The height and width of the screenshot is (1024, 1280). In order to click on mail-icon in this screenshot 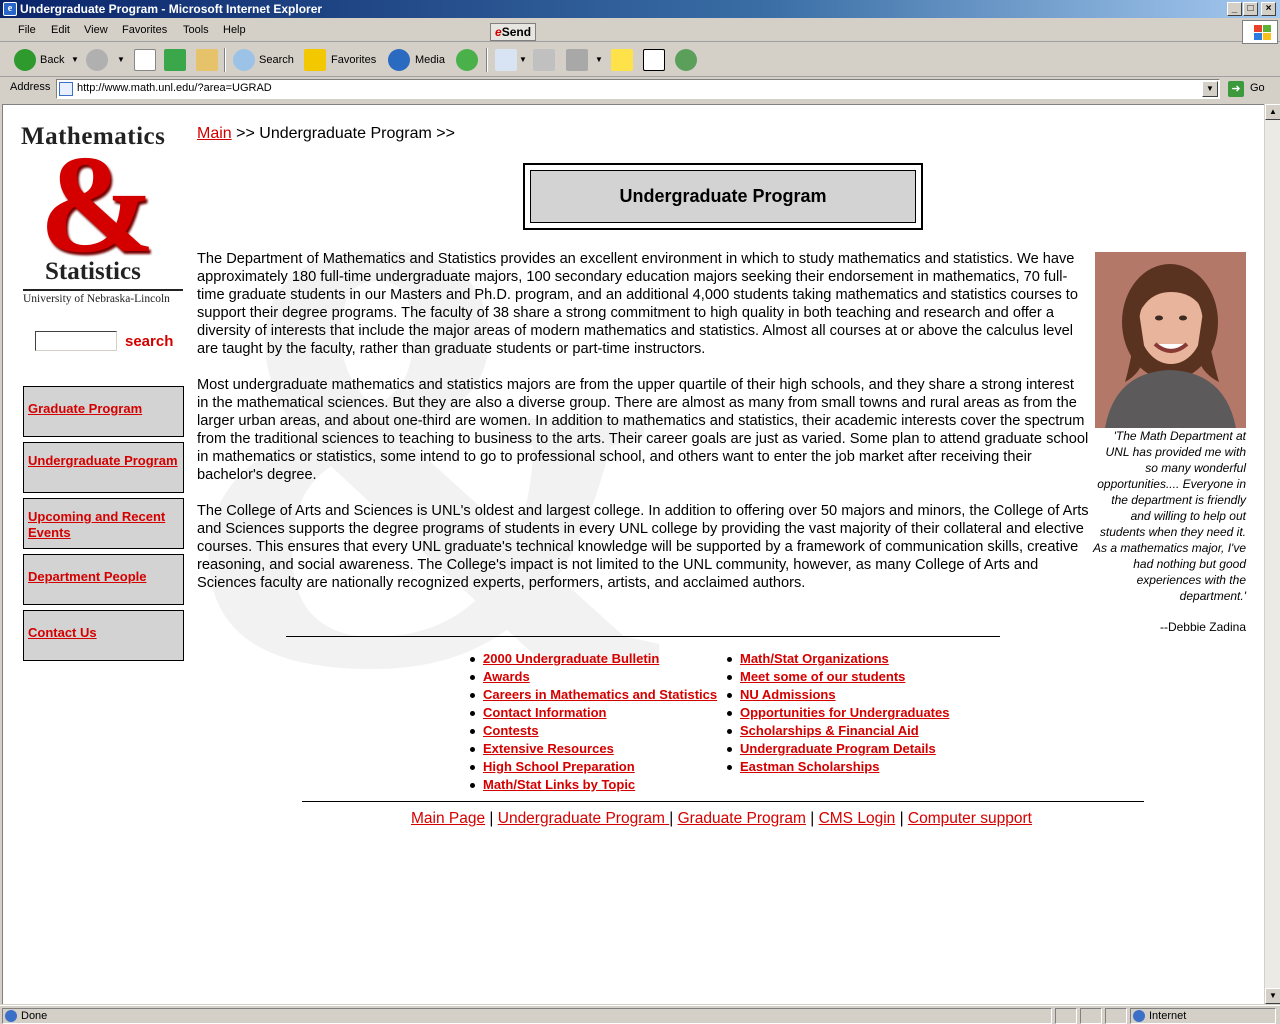, I will do `click(506, 60)`.